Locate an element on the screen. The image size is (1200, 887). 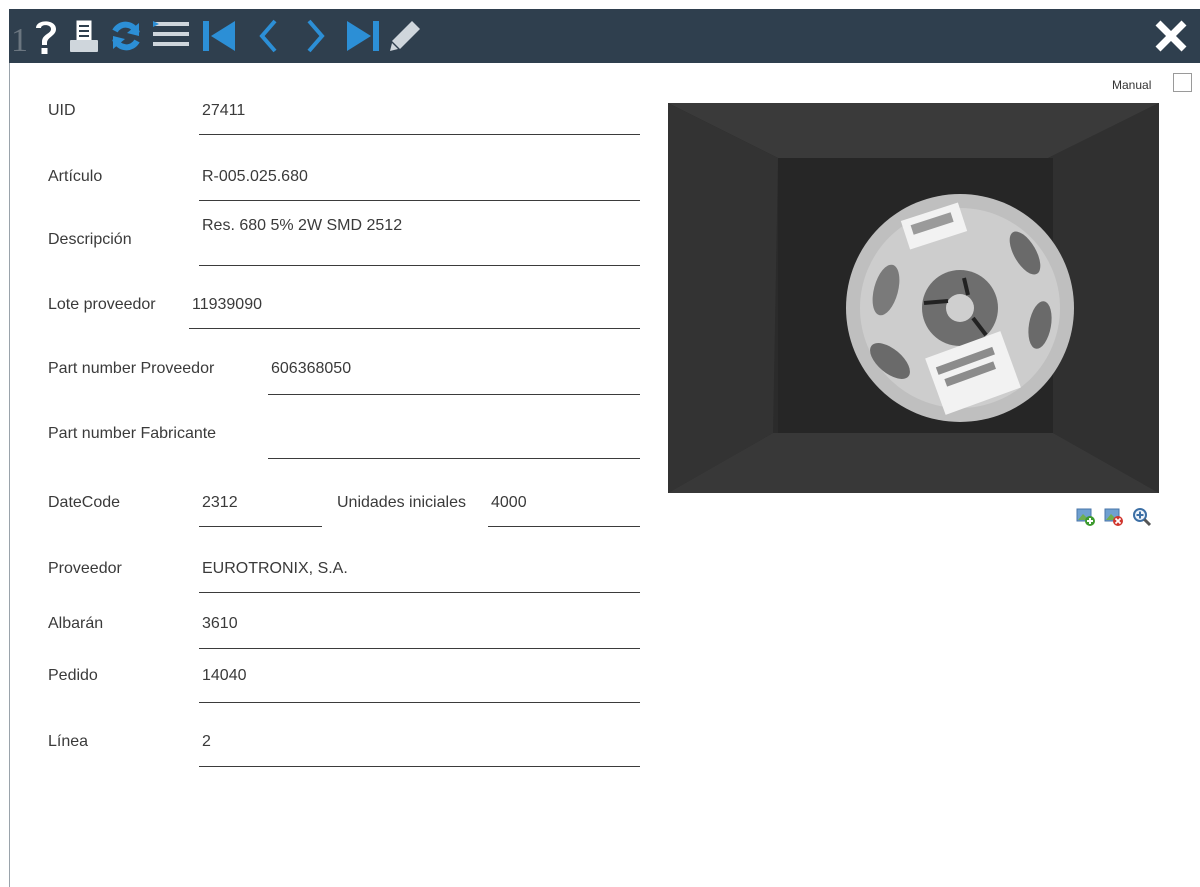
linea-underline is located at coordinates (419, 766).